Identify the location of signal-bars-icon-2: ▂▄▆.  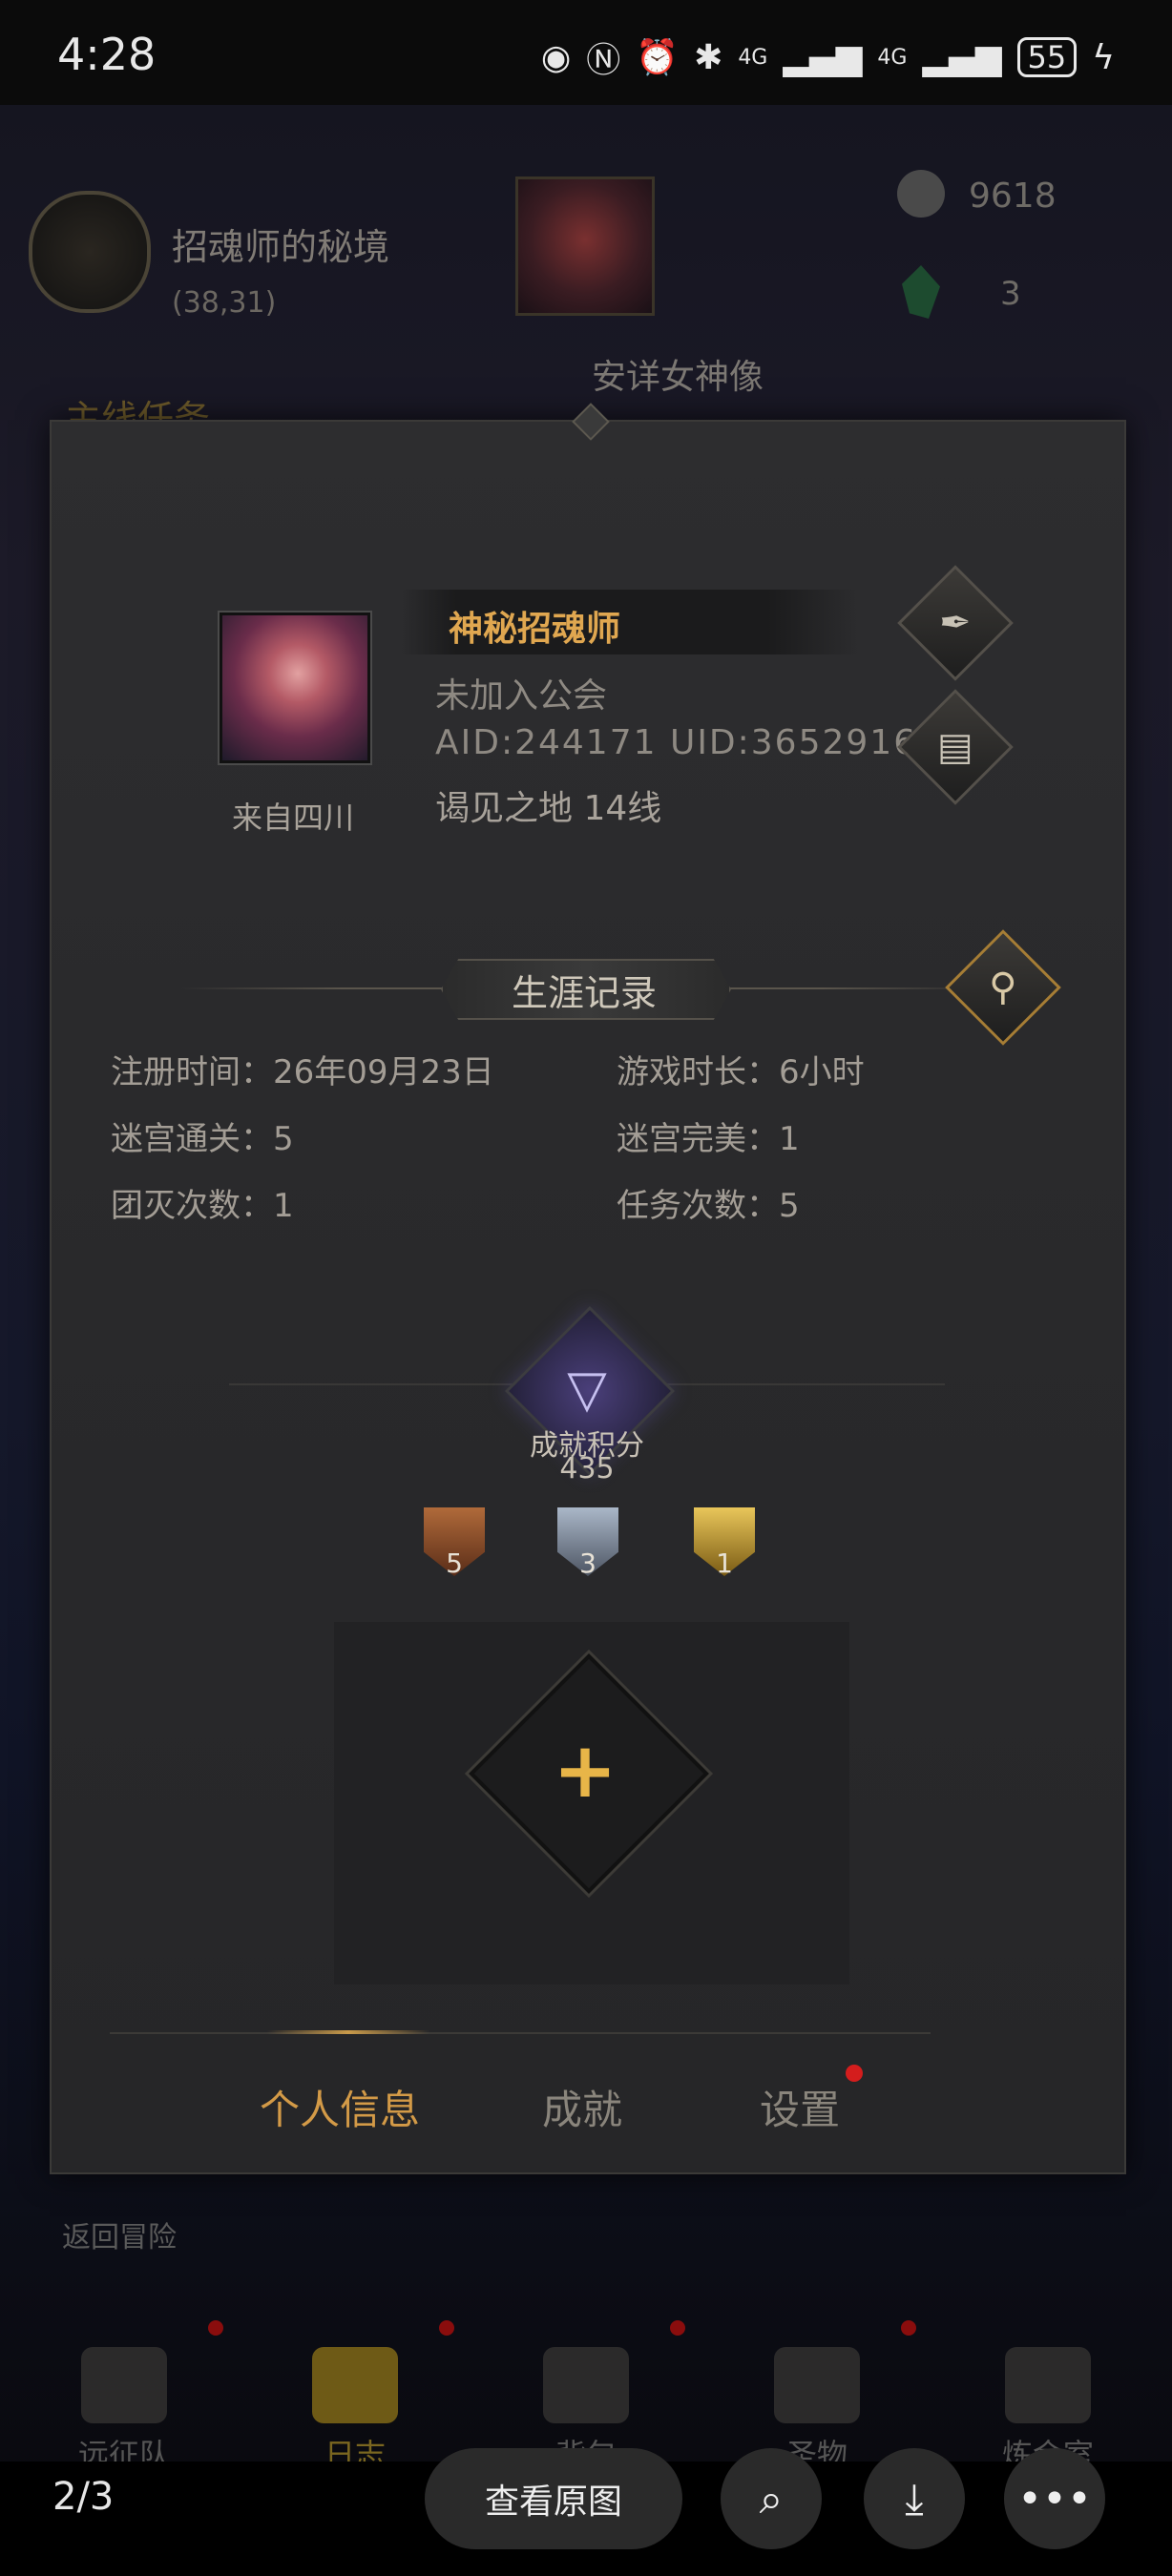
(962, 57).